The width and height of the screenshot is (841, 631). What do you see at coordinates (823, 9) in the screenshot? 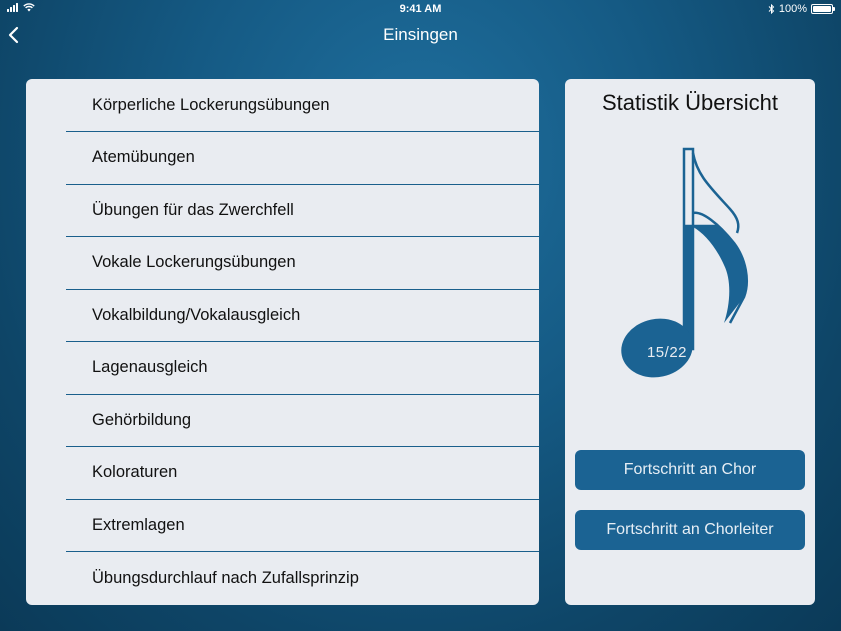
I see `battery-icon` at bounding box center [823, 9].